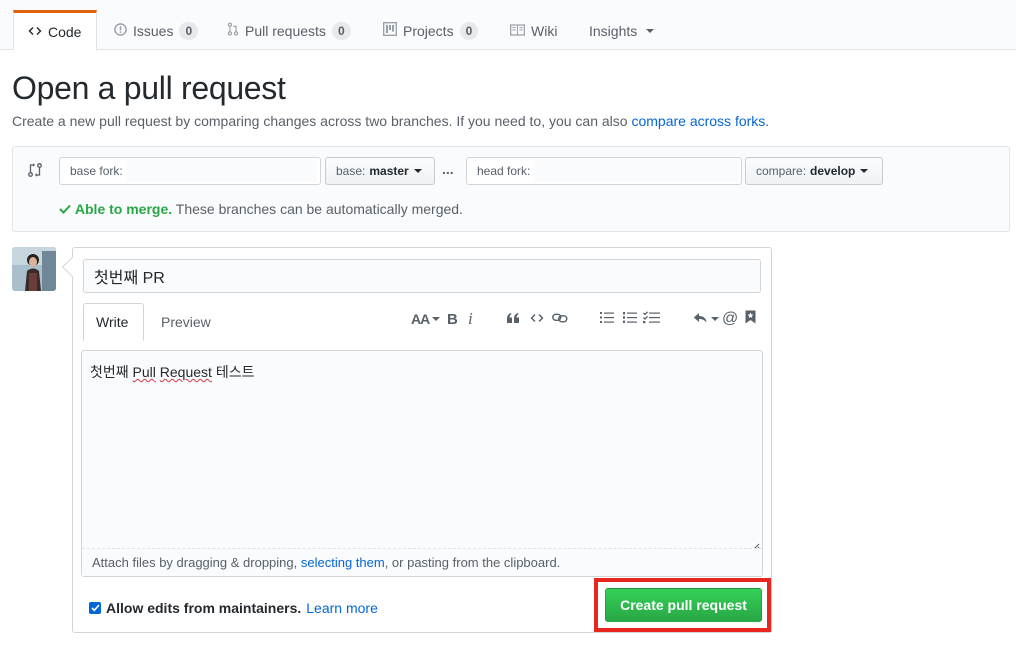 Image resolution: width=1016 pixels, height=647 pixels. I want to click on bold-button: B, so click(452, 319).